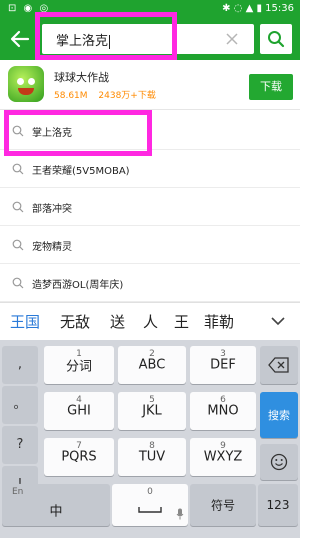  I want to click on clear-icon, so click(232, 39).